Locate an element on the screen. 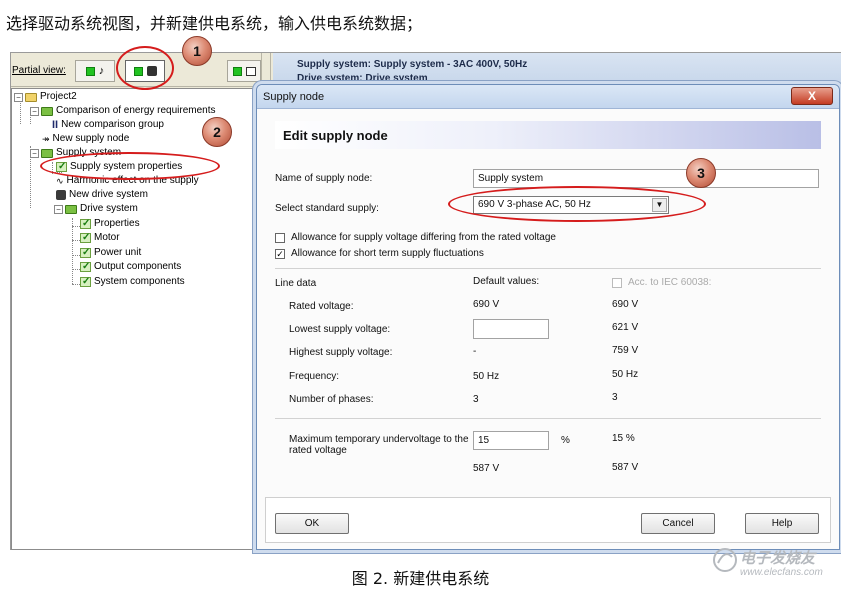  plug-icon: ♪ is located at coordinates (101, 71).